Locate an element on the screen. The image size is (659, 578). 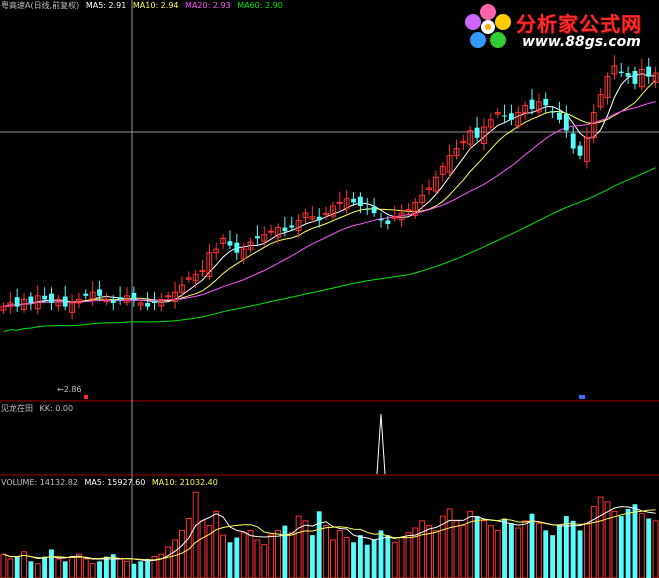
flower-logo-icon is located at coordinates (488, 26).